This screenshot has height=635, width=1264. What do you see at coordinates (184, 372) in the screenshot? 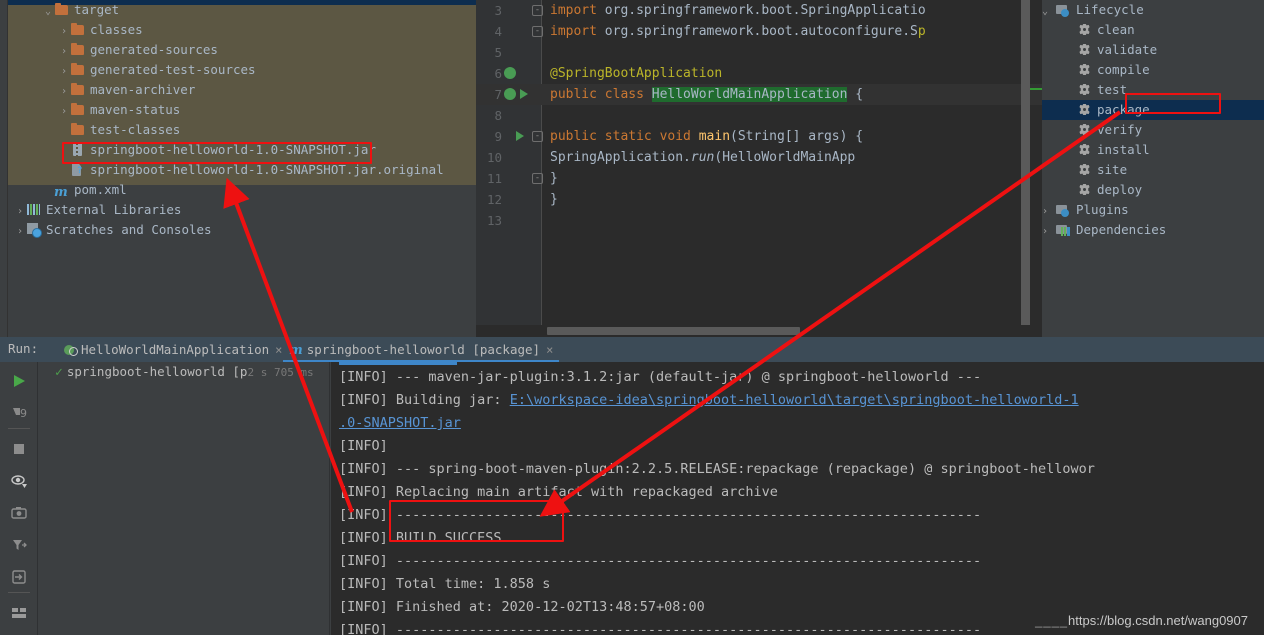
I see `run-tree-row: ✓ springboot-helloworld [p2 s 705 ms` at bounding box center [184, 372].